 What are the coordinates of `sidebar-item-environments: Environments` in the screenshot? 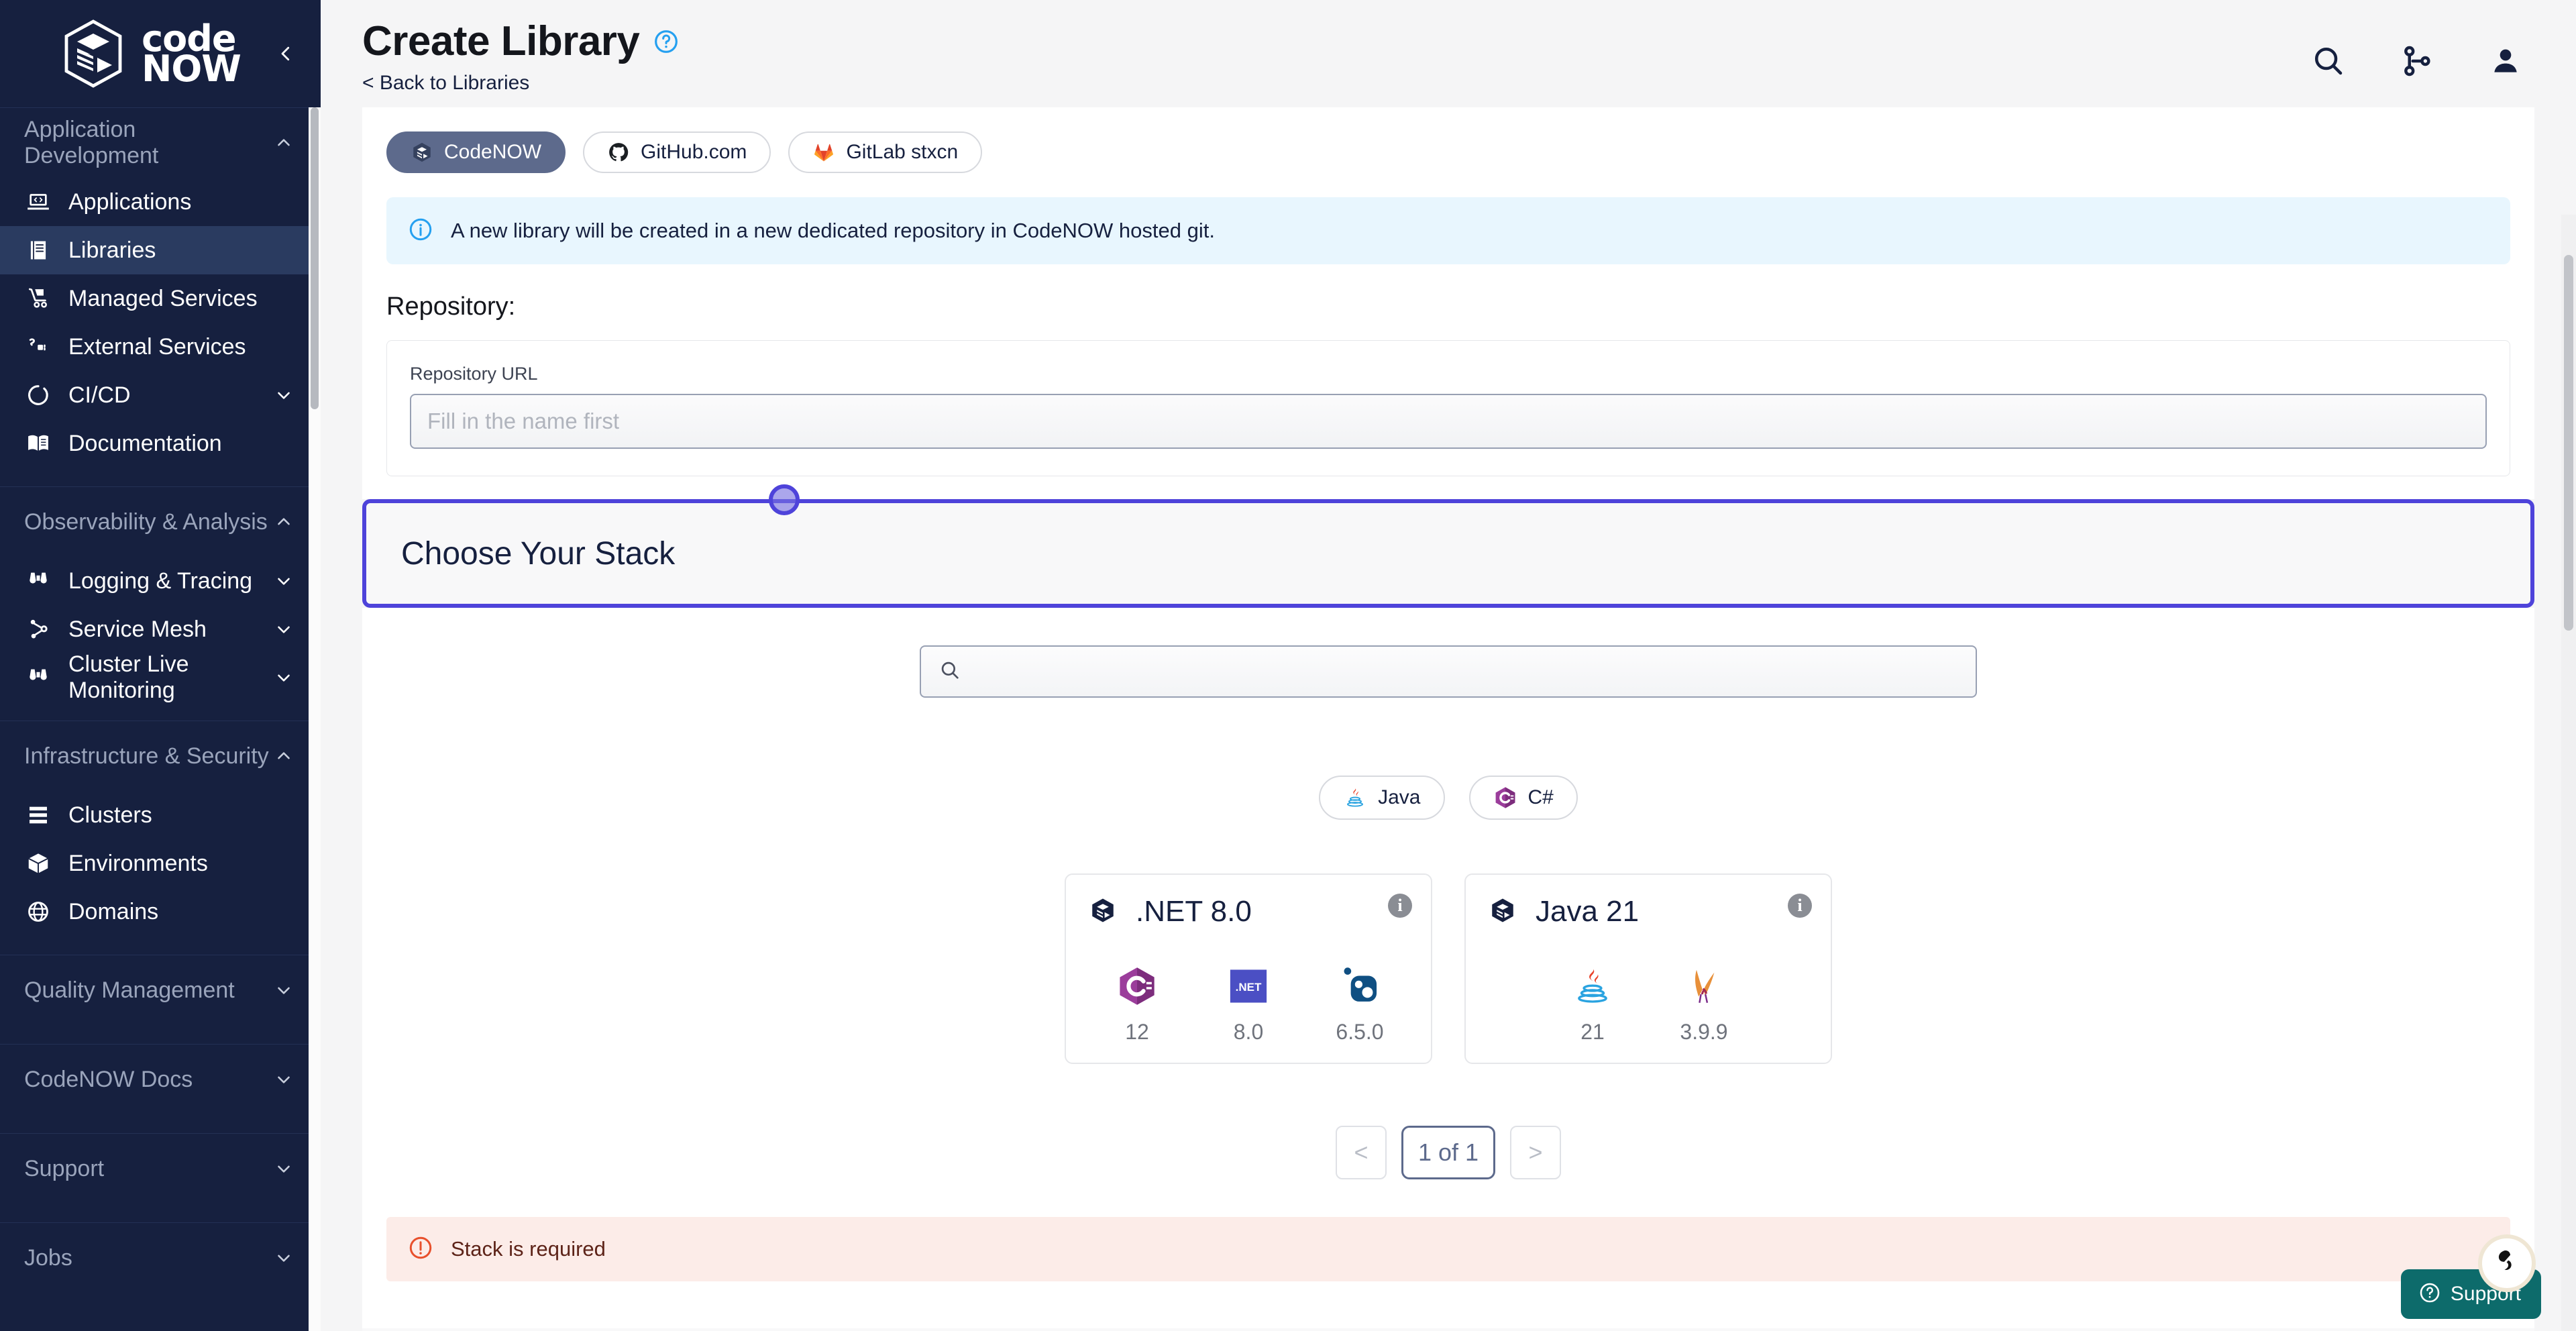 It's located at (160, 863).